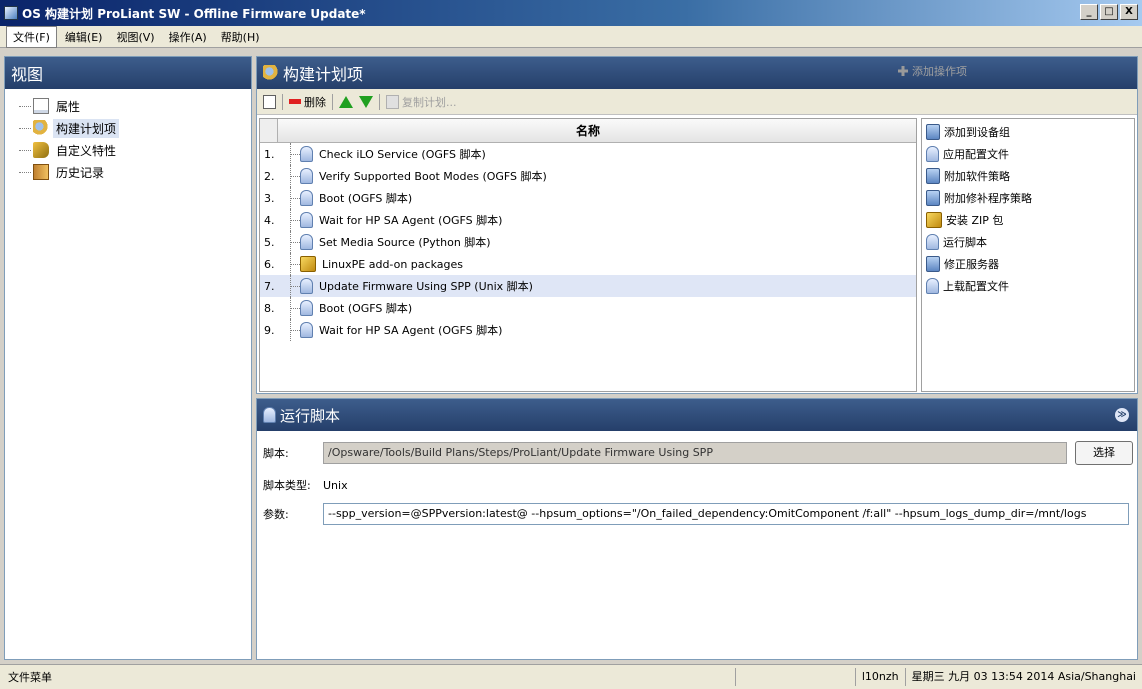 This screenshot has height=689, width=1142. I want to click on operation-item: 附加修补程序策略, so click(1028, 198).